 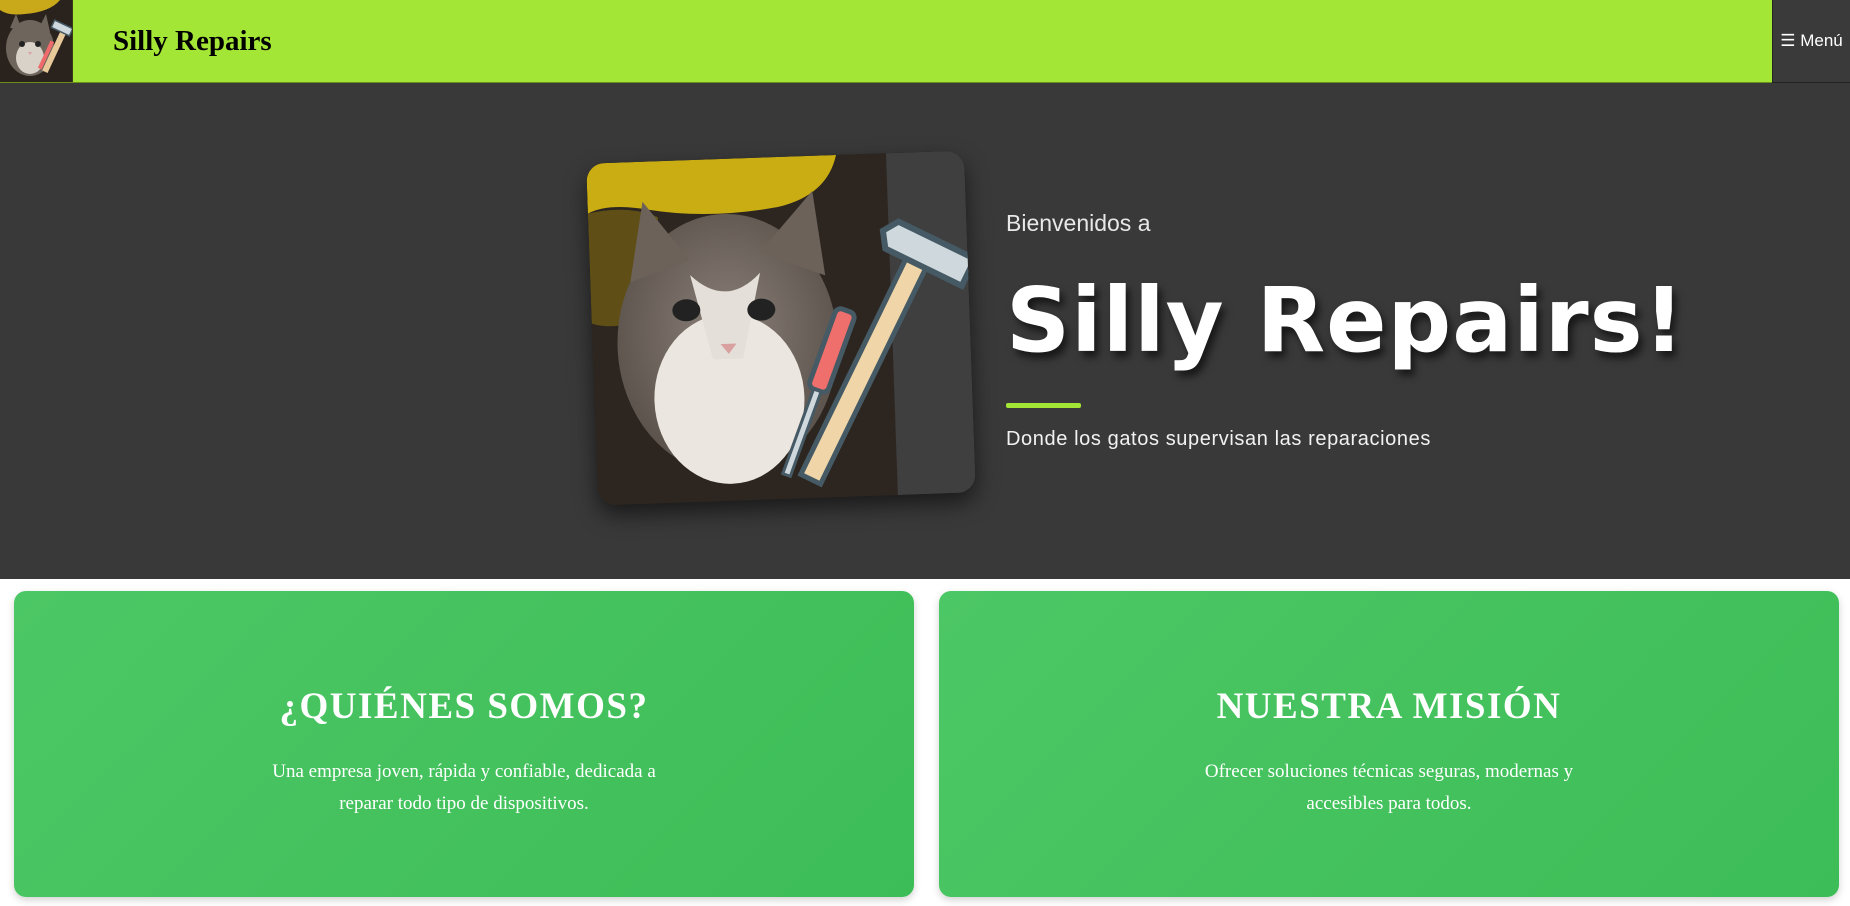 I want to click on site-header: Silly Repairs, so click(x=886, y=41).